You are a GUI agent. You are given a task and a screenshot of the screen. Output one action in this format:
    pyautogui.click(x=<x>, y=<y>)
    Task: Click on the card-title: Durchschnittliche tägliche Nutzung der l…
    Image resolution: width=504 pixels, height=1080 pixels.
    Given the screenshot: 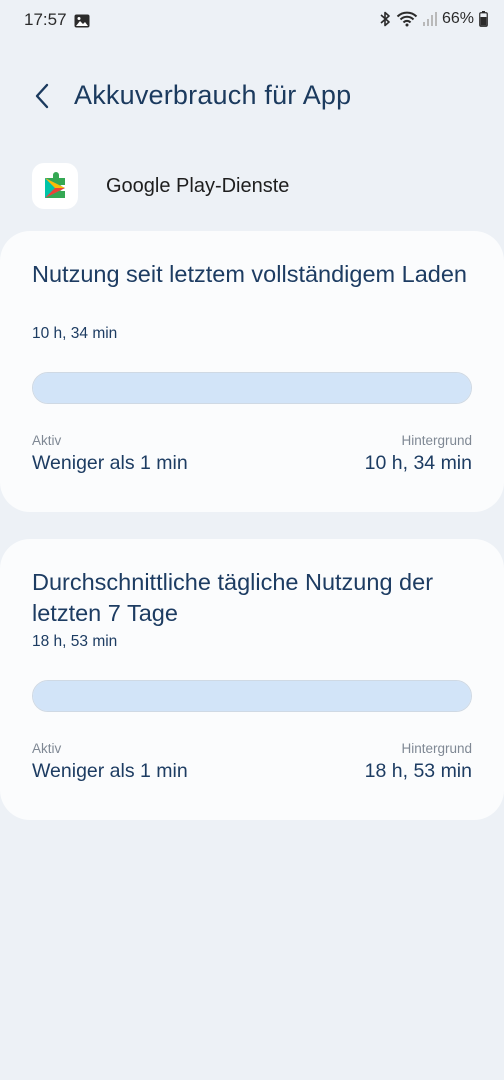 What is the action you would take?
    pyautogui.click(x=233, y=597)
    